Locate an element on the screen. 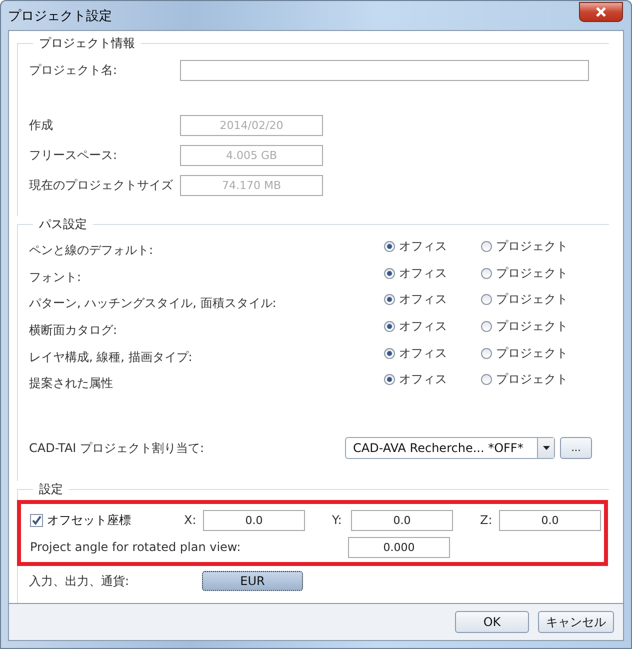 This screenshot has width=632, height=649. readonly-field: 4.005 GB is located at coordinates (251, 155).